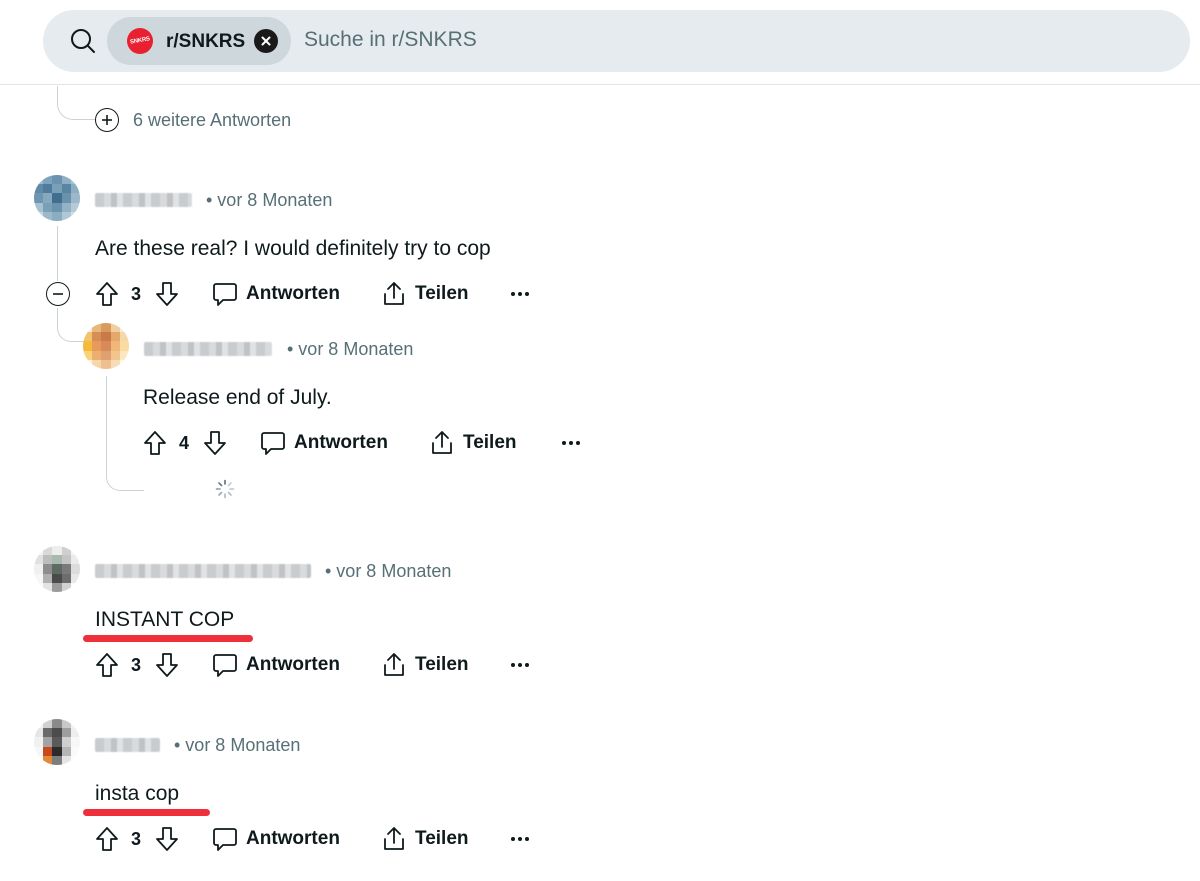  Describe the element at coordinates (184, 442) in the screenshot. I see `vote-score: 4` at that location.